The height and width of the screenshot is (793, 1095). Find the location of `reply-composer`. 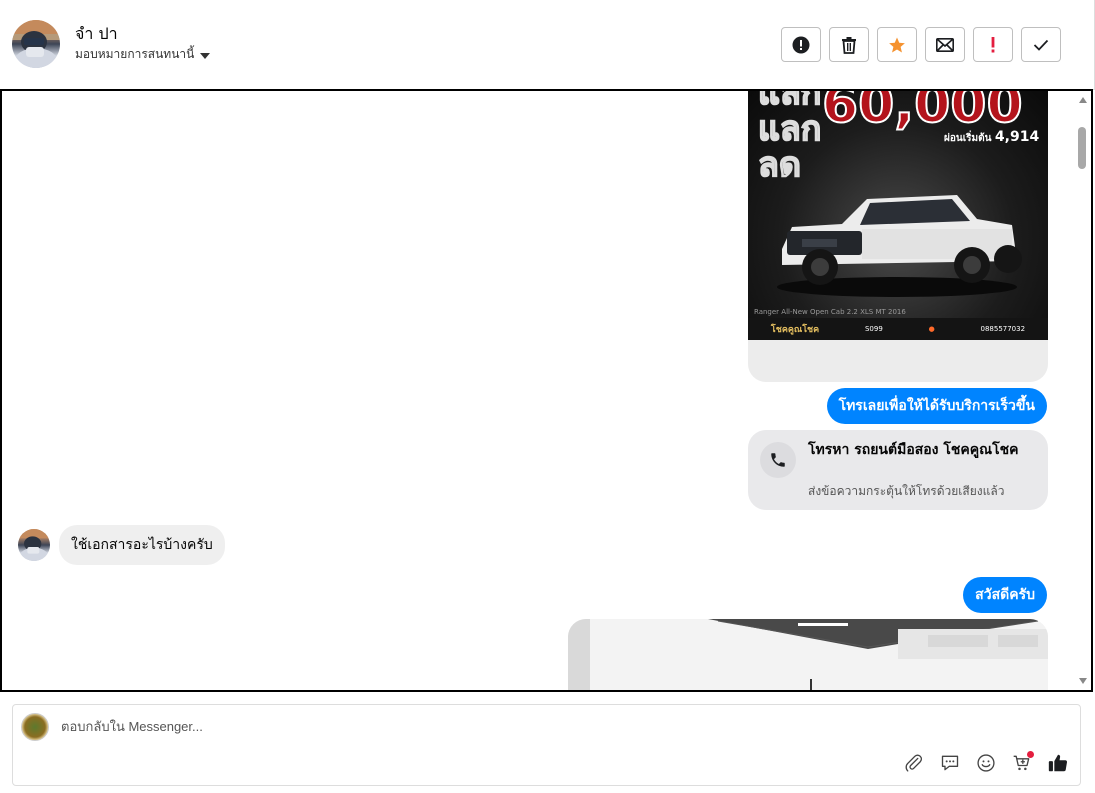

reply-composer is located at coordinates (546, 745).